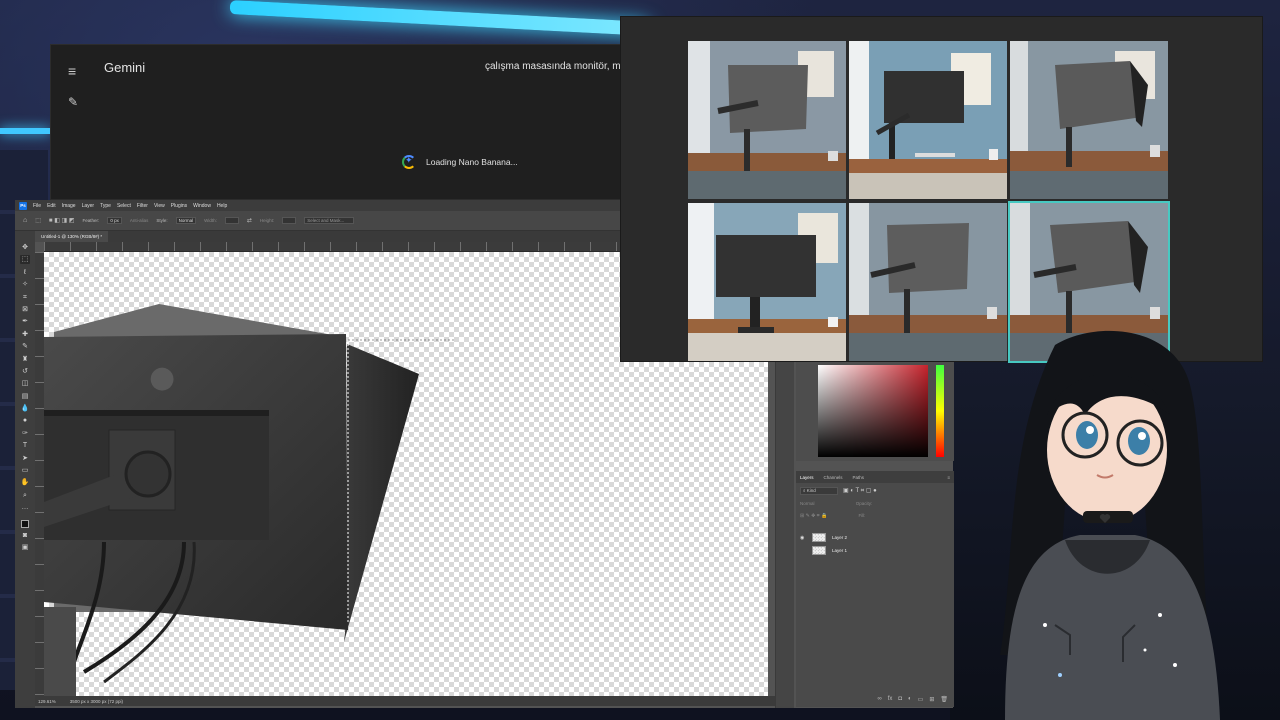  Describe the element at coordinates (900, 699) in the screenshot. I see `add-mask-icon: ◘` at that location.